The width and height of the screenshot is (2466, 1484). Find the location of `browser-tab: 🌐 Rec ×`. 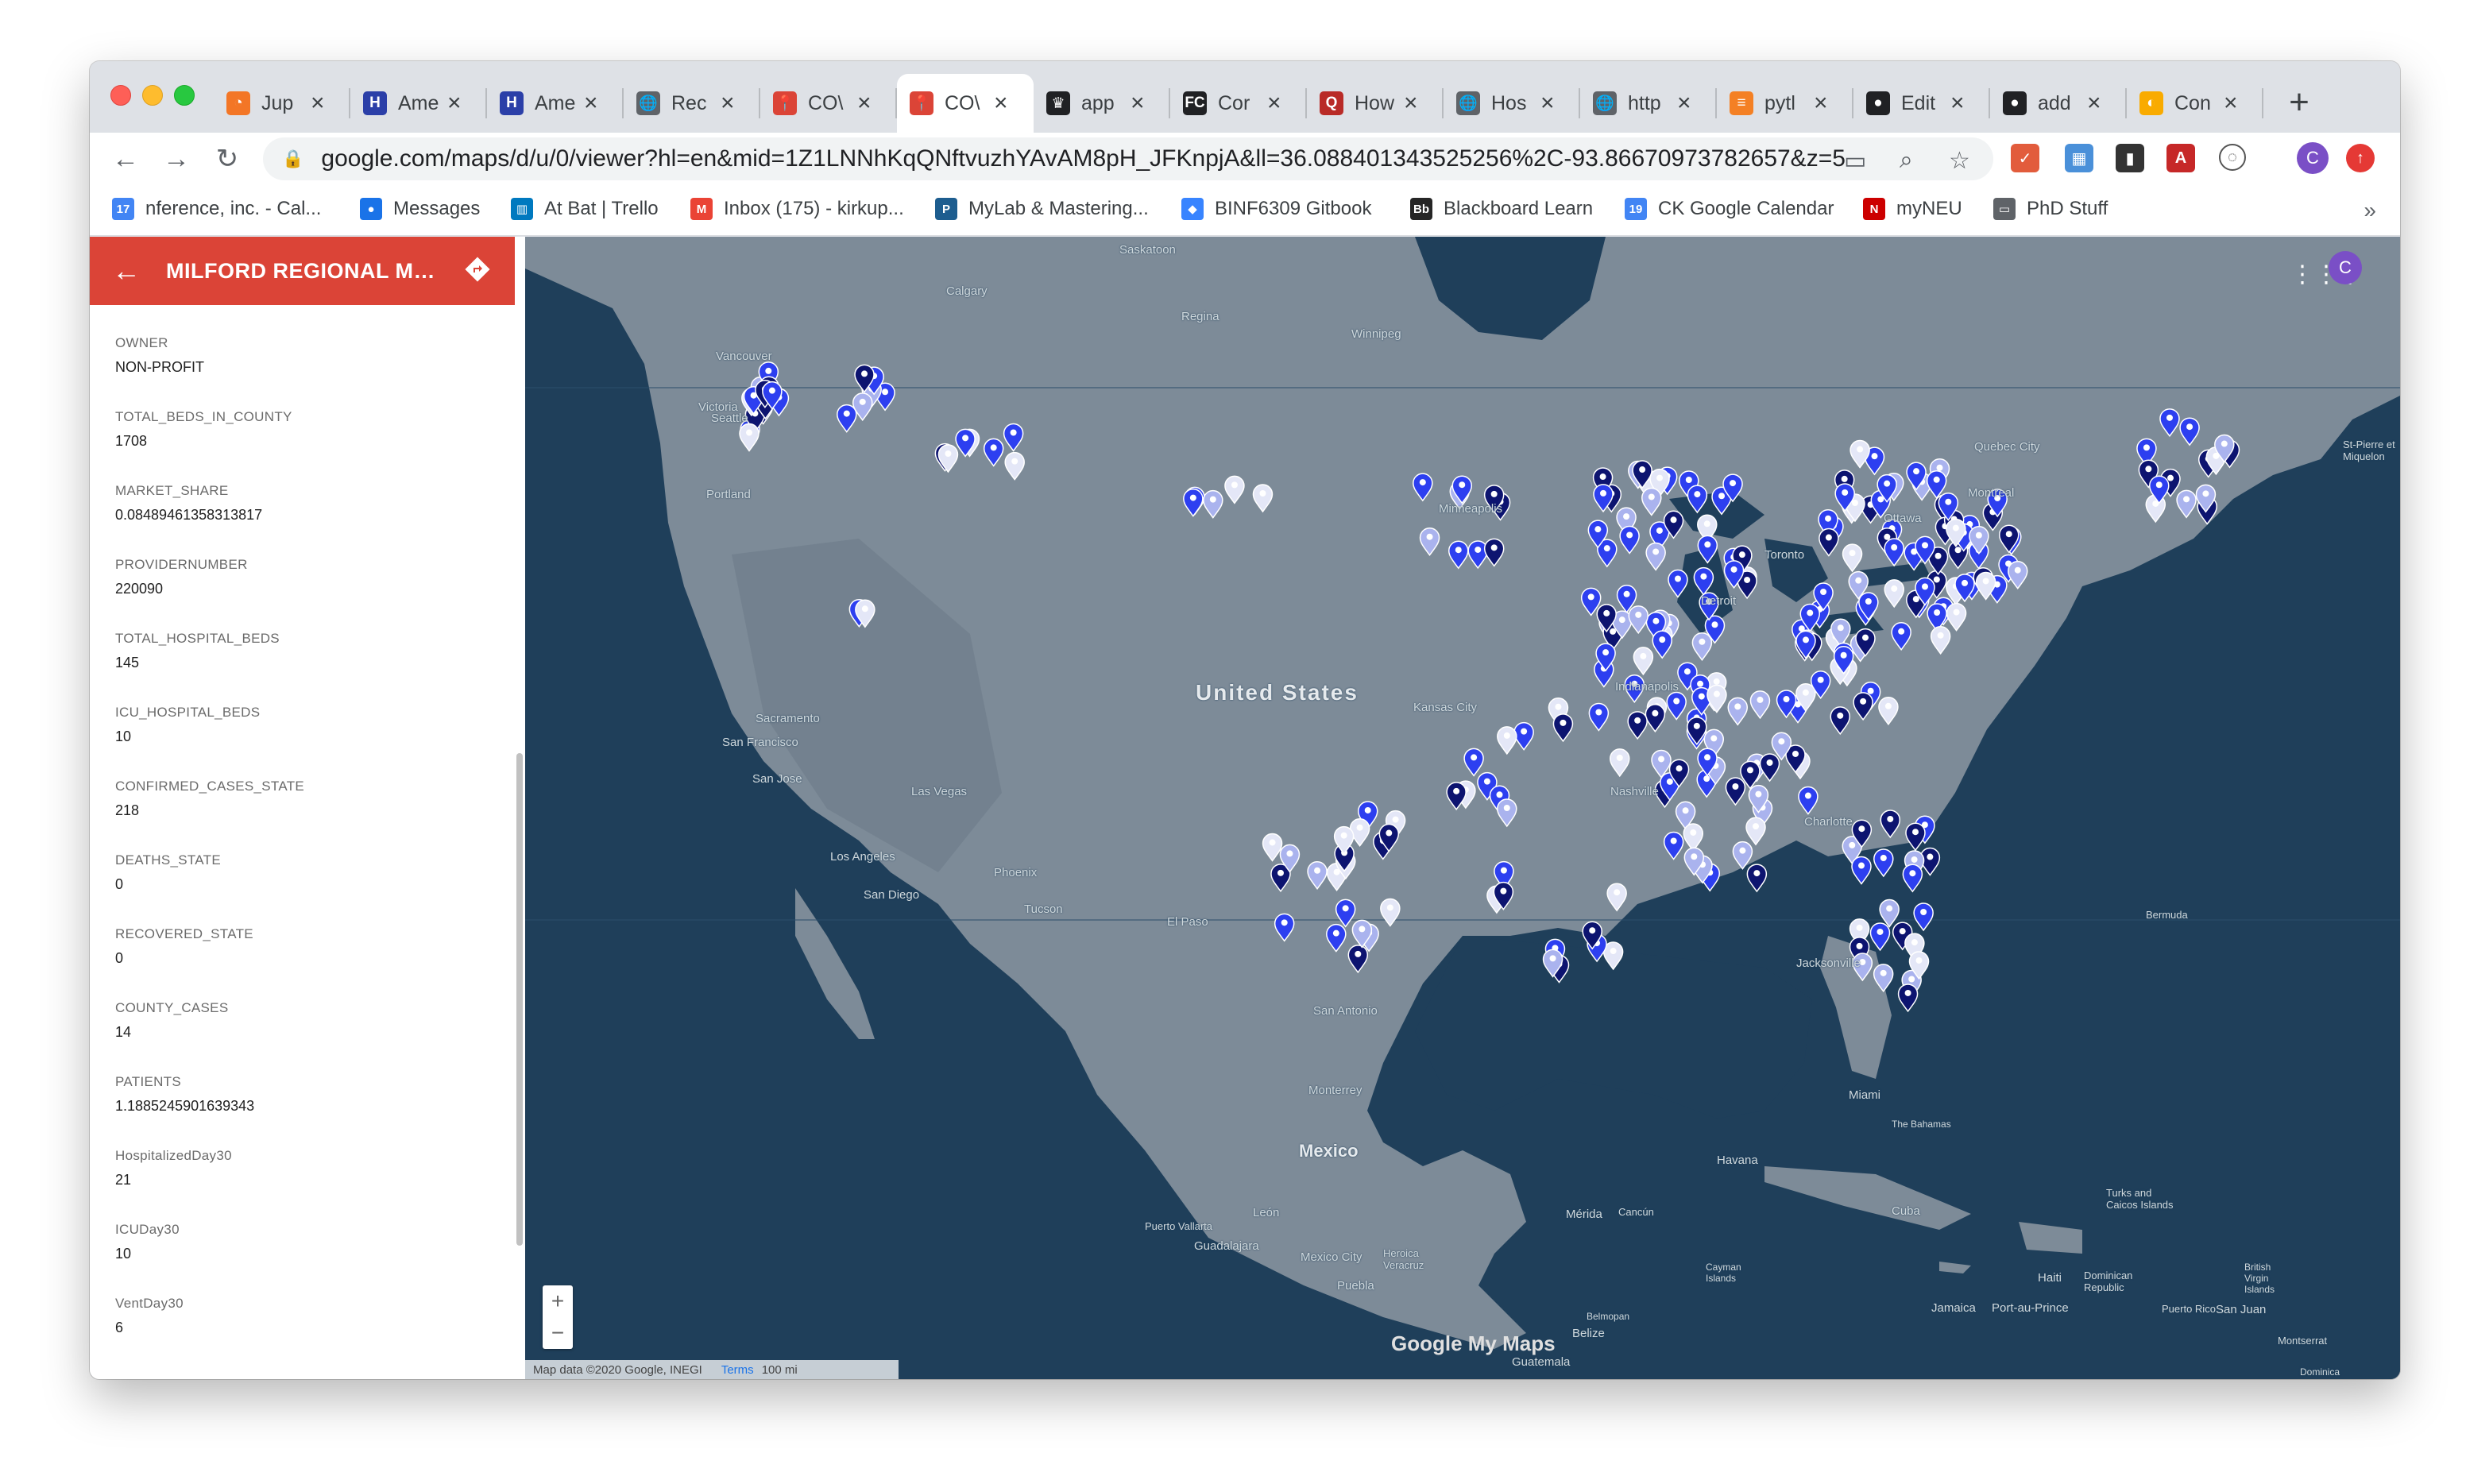

browser-tab: 🌐 Rec × is located at coordinates (692, 103).